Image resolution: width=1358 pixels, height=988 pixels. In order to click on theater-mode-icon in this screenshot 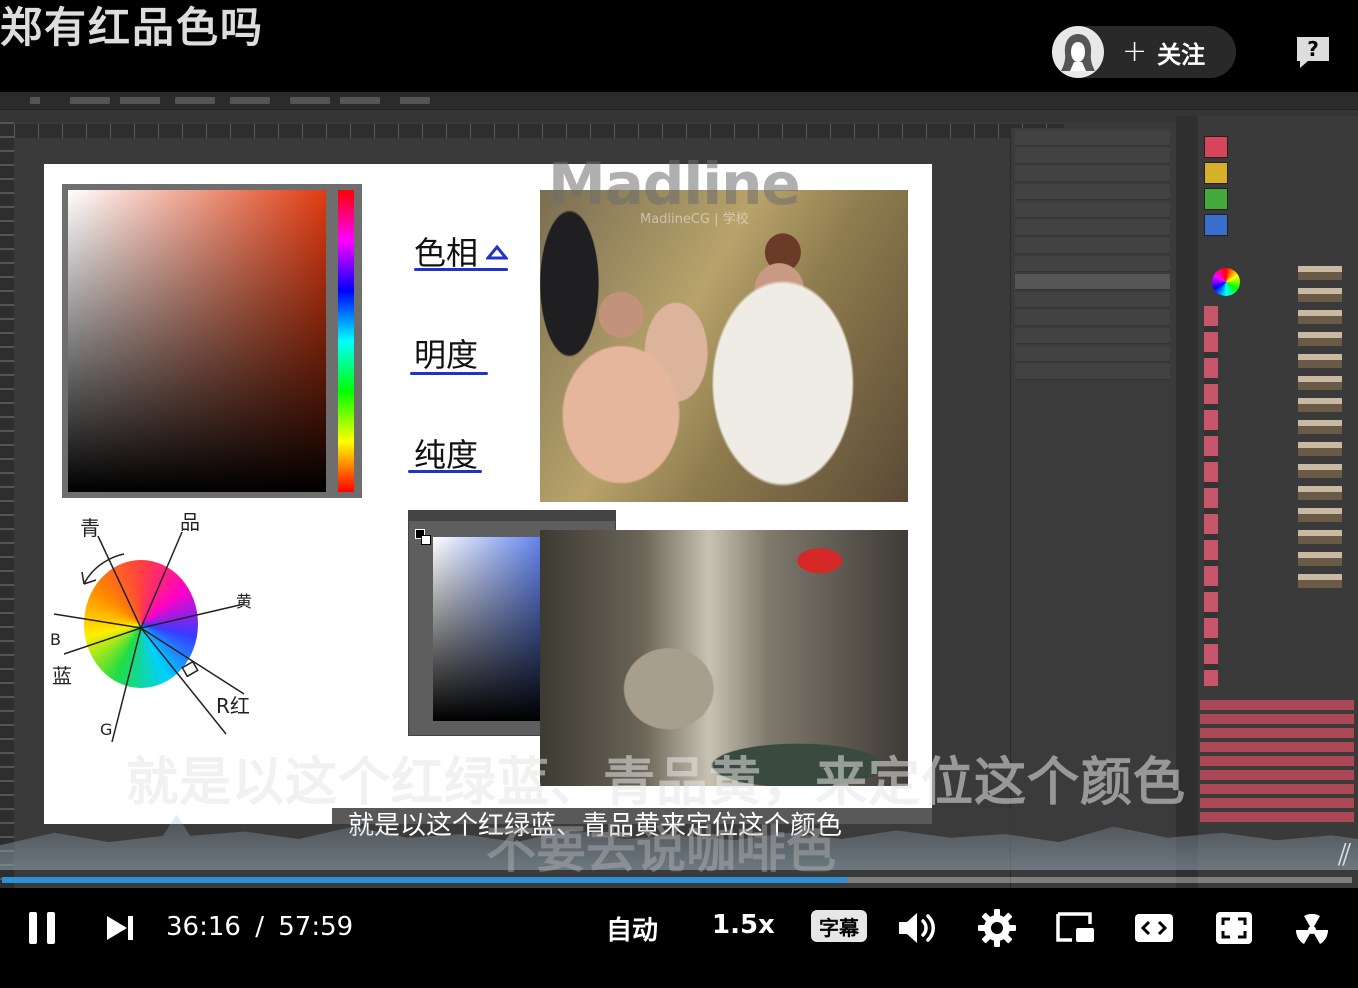, I will do `click(1154, 928)`.